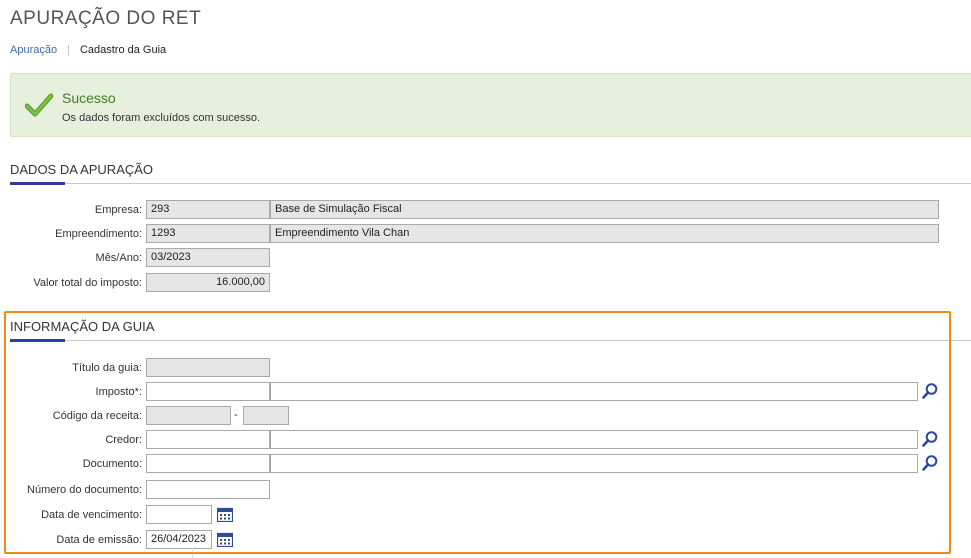 Image resolution: width=971 pixels, height=558 pixels. Describe the element at coordinates (123, 440) in the screenshot. I see `credor-label: Credor:` at that location.